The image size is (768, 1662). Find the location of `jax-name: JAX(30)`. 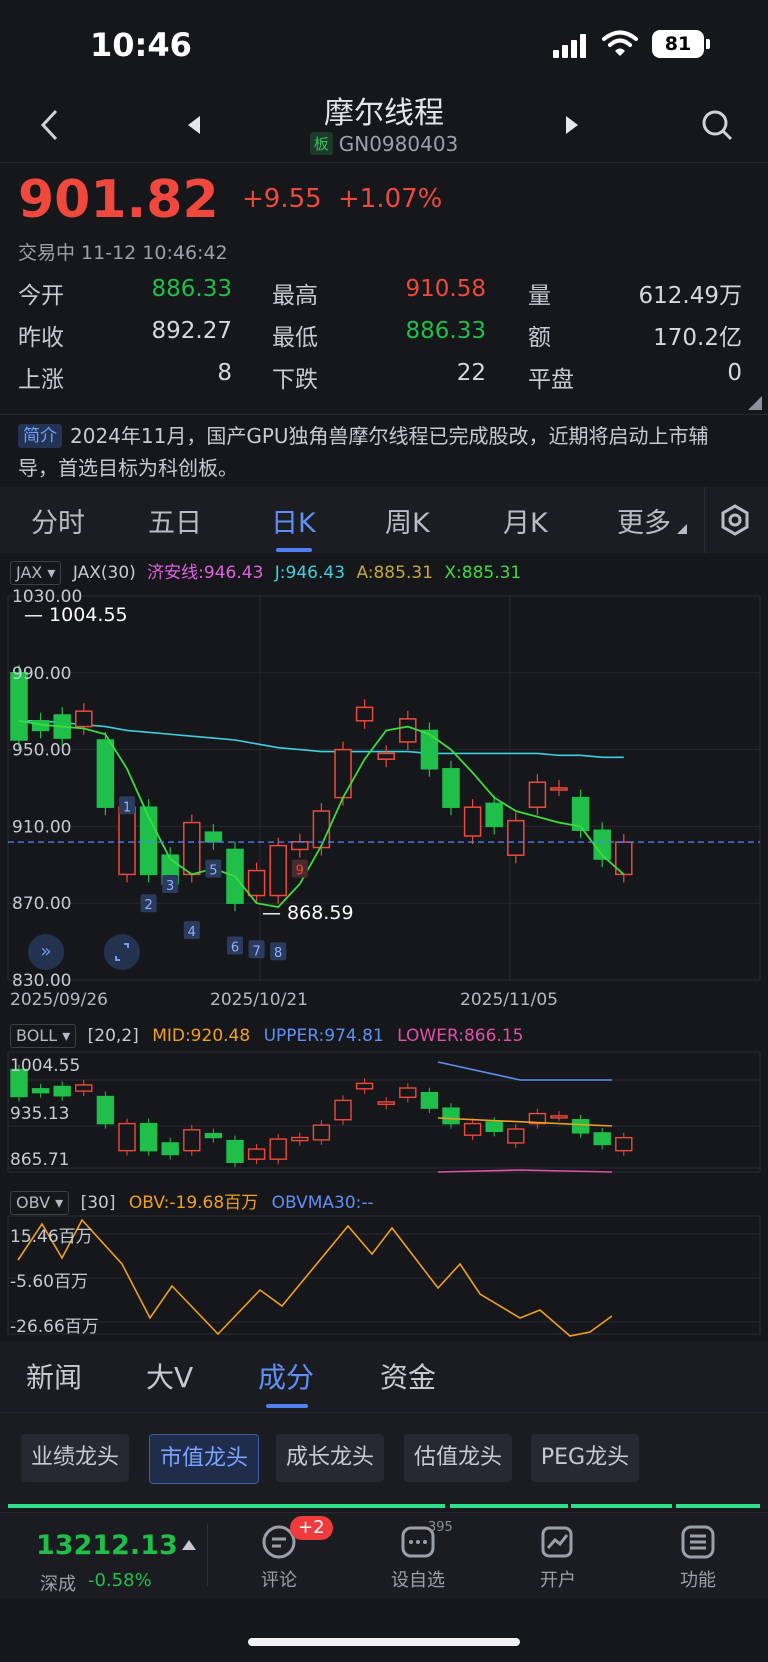

jax-name: JAX(30) is located at coordinates (104, 573).